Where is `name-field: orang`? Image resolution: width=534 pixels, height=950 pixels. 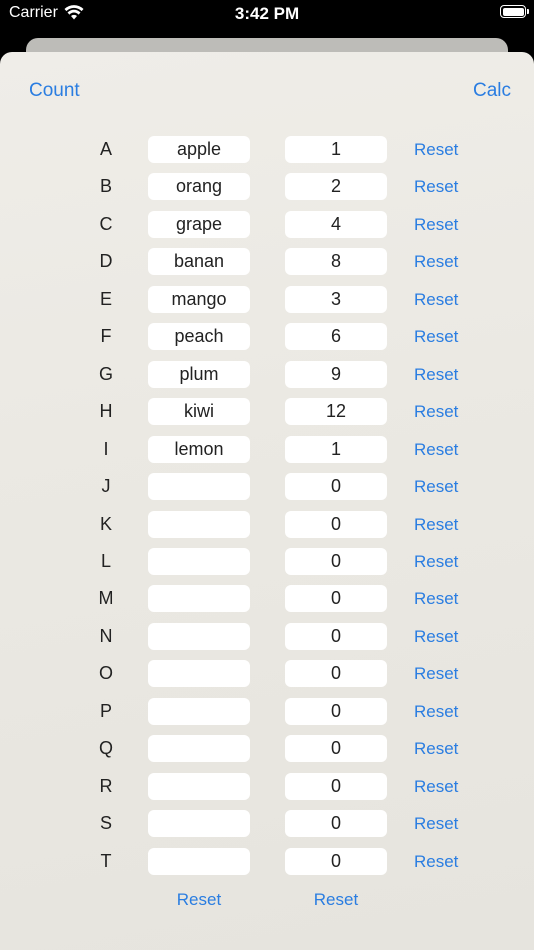 name-field: orang is located at coordinates (199, 187).